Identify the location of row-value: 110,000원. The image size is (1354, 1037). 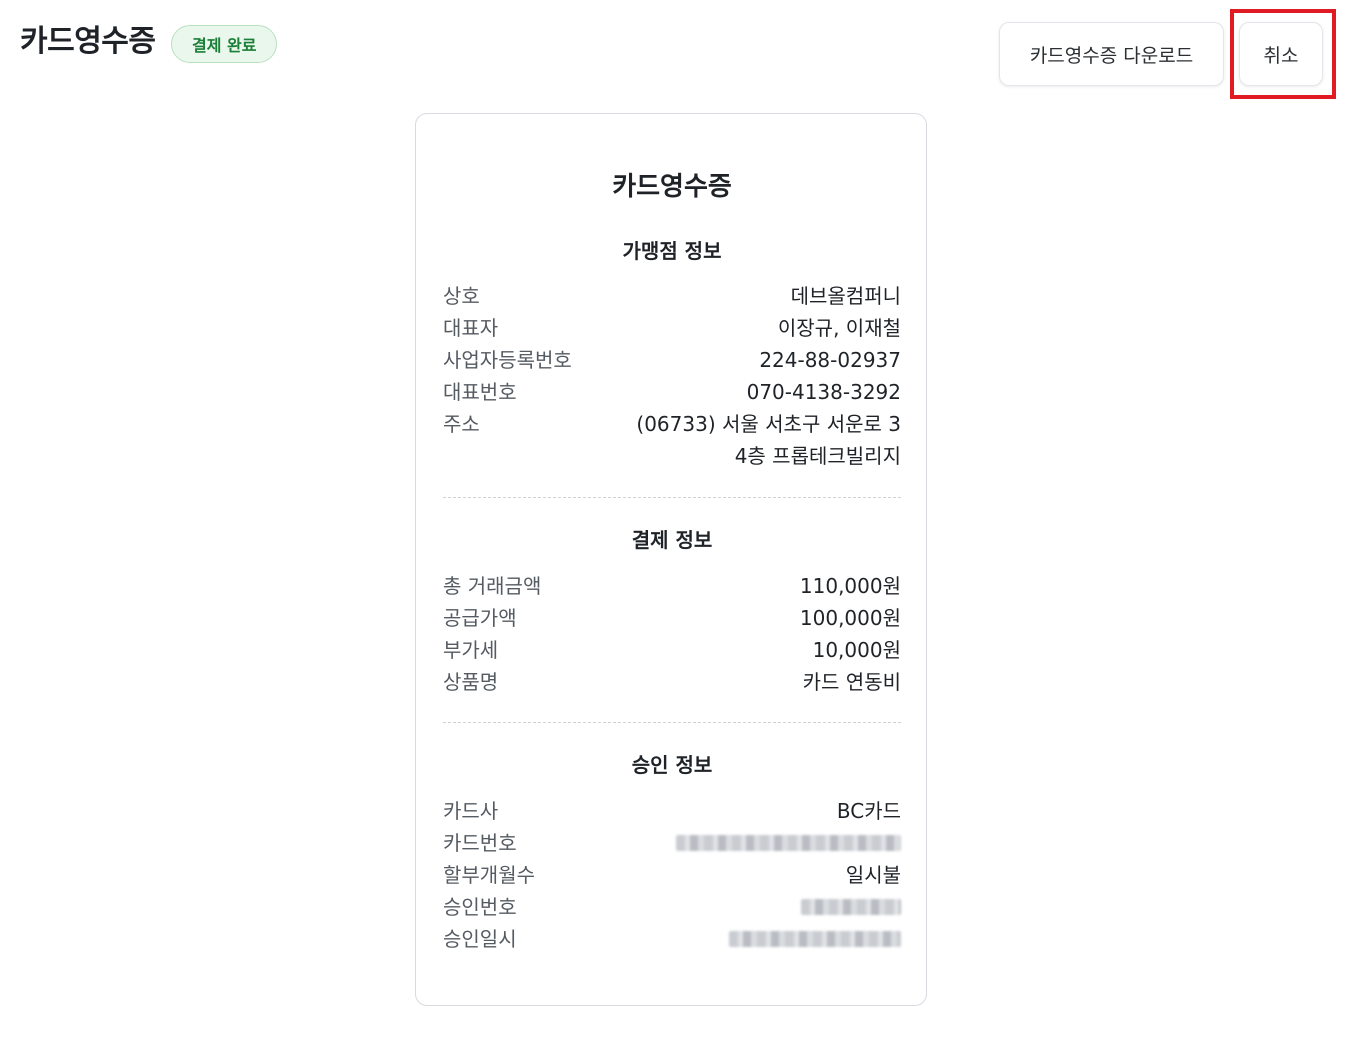
(850, 586).